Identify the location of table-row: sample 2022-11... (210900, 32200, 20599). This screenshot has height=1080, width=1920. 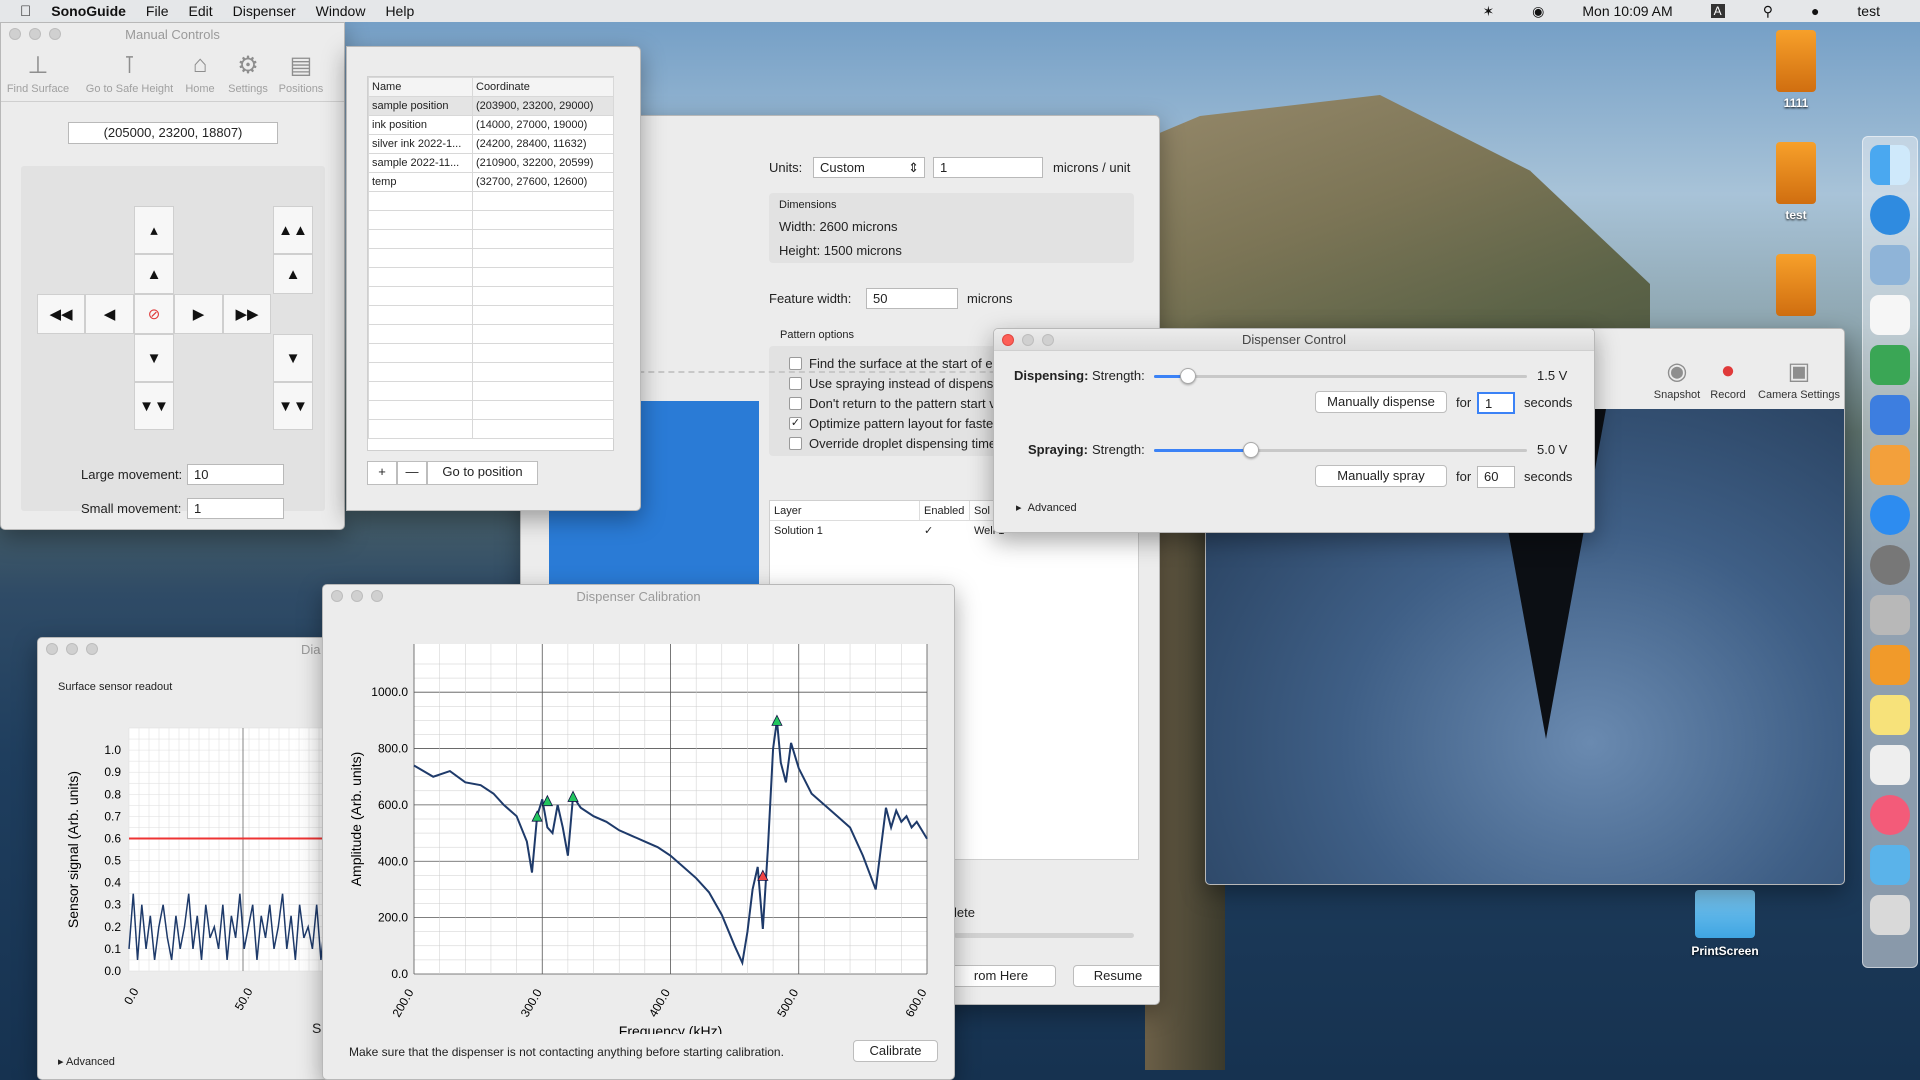
(491, 163).